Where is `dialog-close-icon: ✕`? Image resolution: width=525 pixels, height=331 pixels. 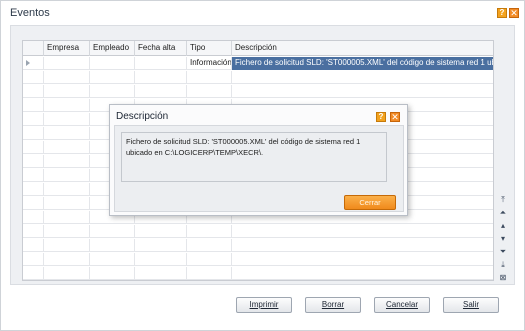 dialog-close-icon: ✕ is located at coordinates (395, 117).